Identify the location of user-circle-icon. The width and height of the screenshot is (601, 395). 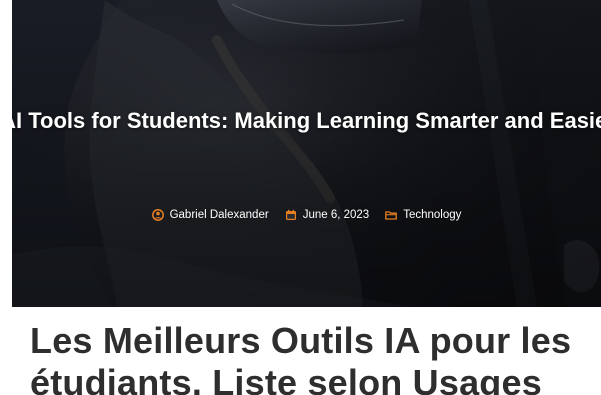
(157, 215).